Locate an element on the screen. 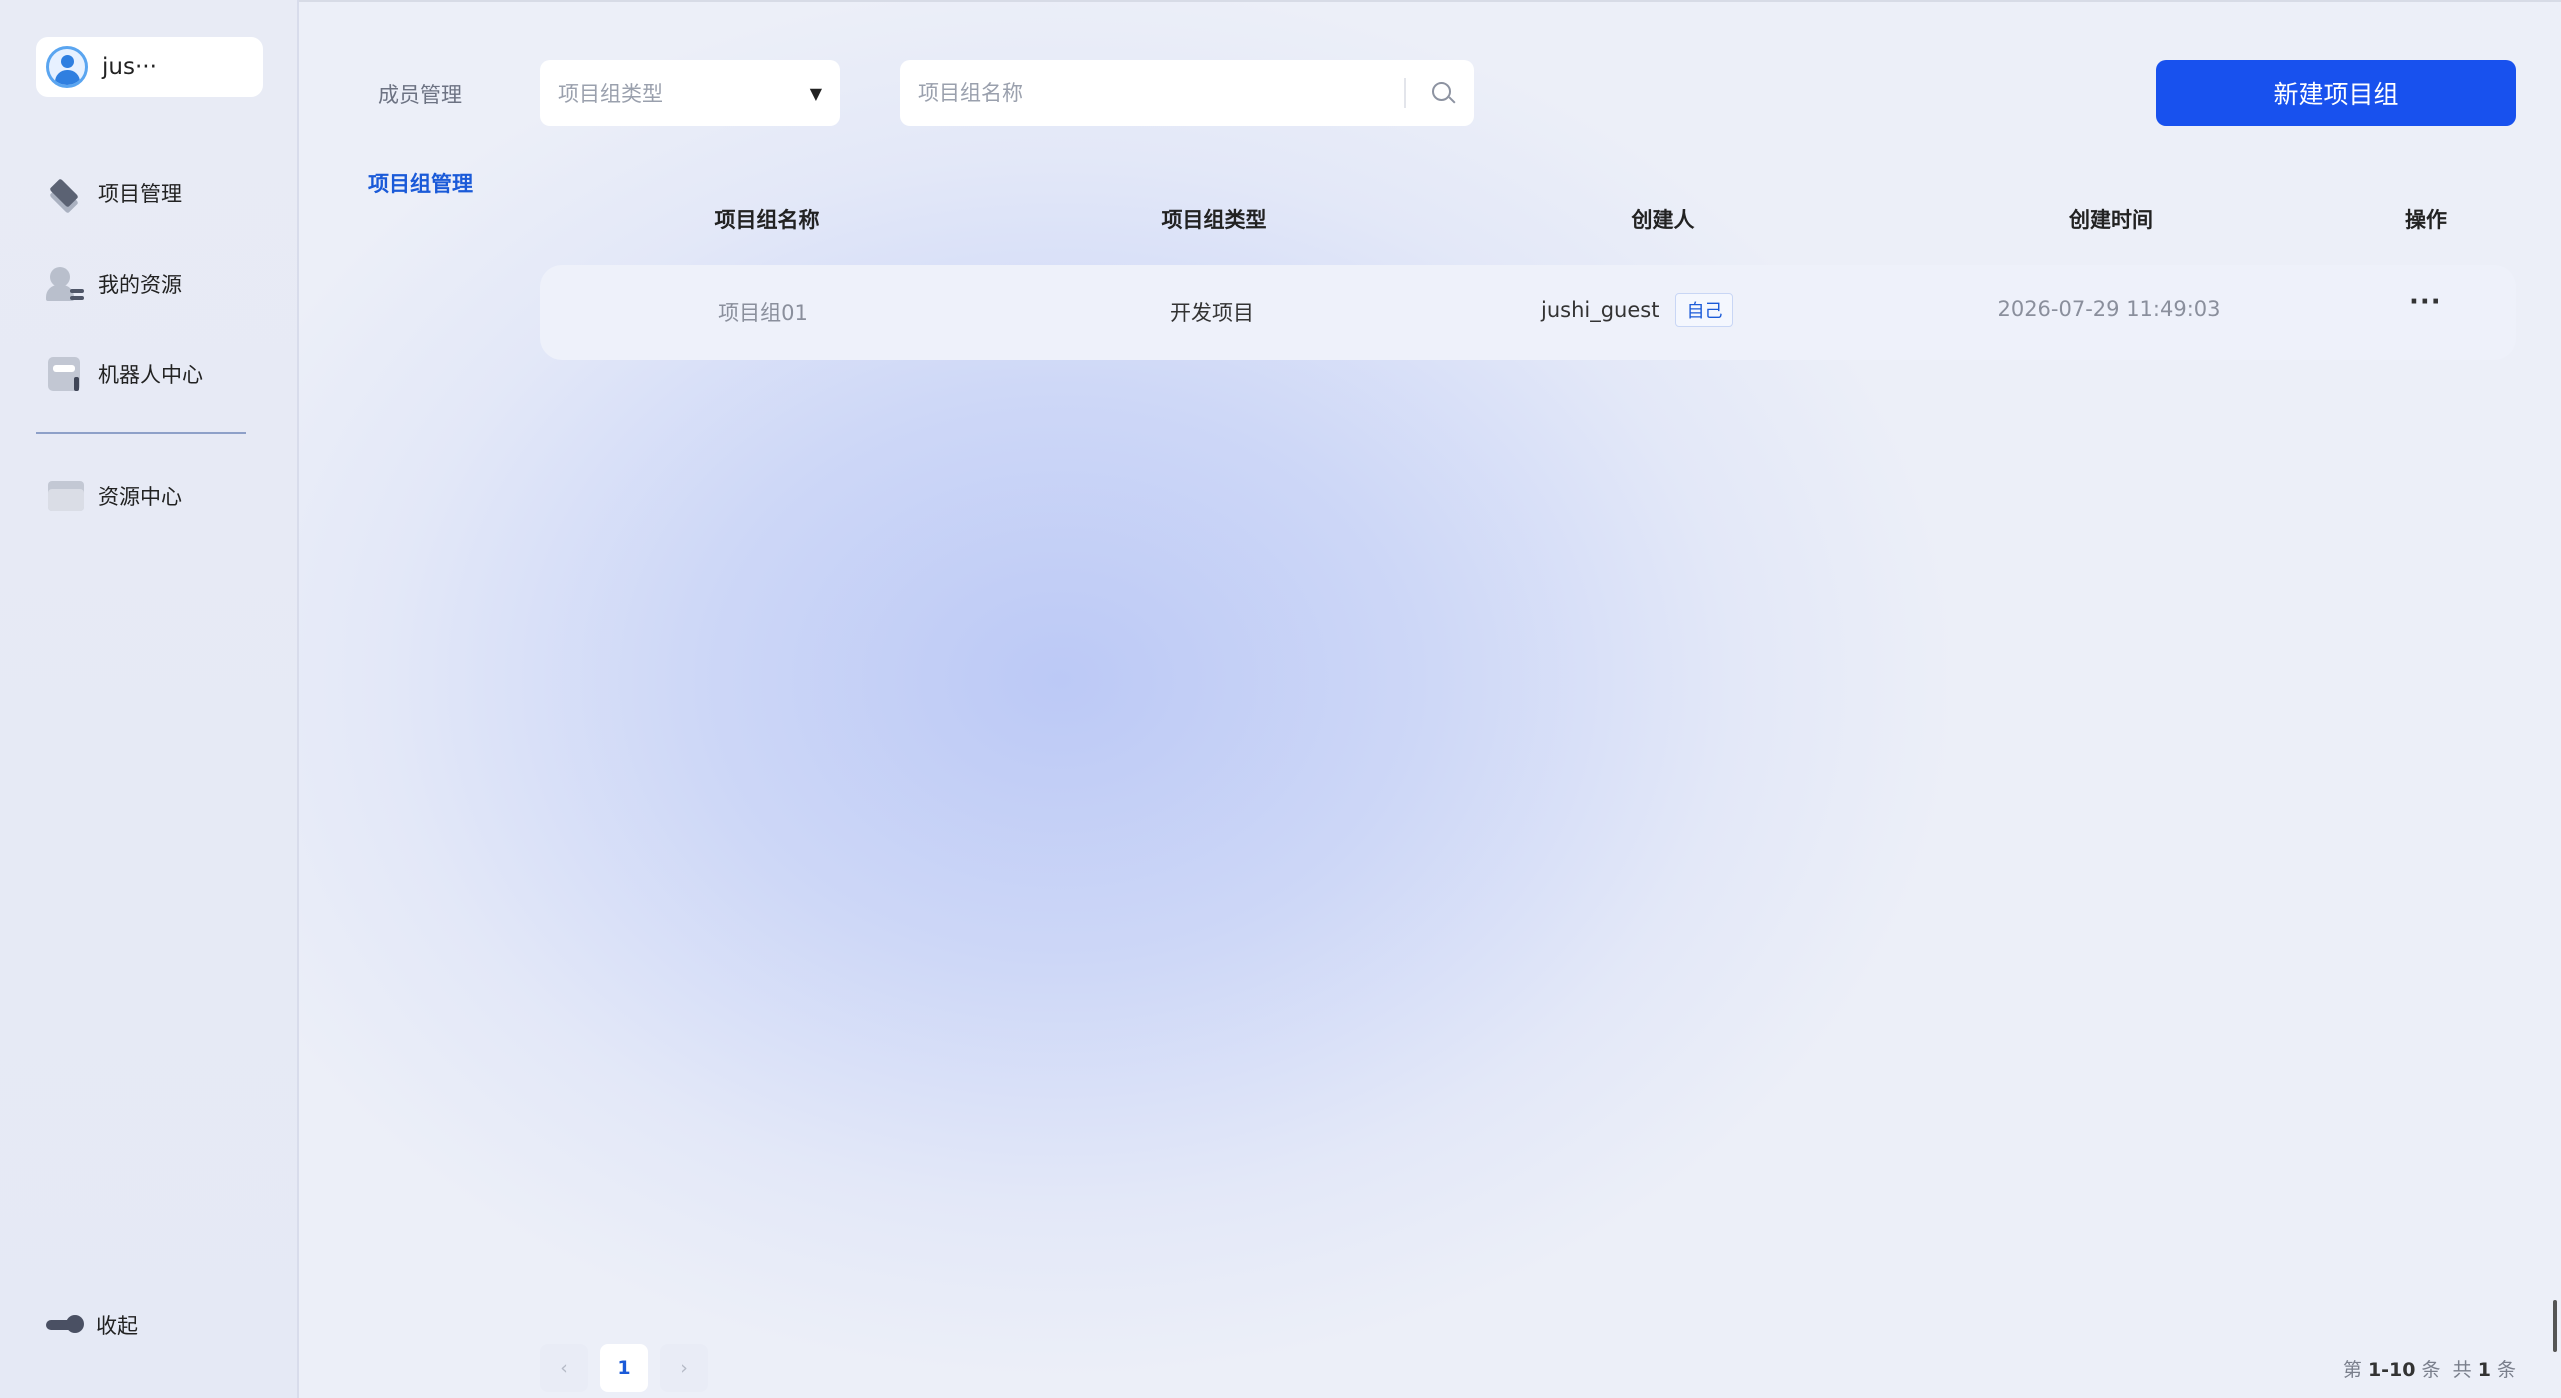  sidebar: jus··· 项目管理 我的资源 机器人中心 资源中心 收起 is located at coordinates (149, 699).